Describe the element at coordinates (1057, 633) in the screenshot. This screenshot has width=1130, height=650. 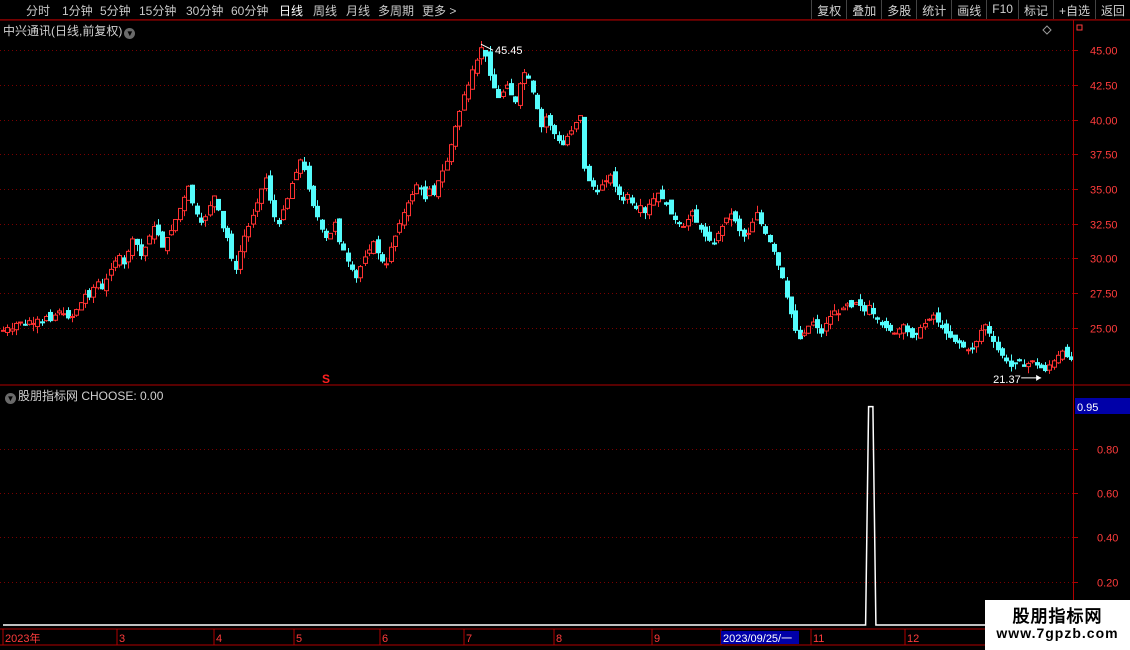
I see `watermark-line2: www.7gpzb.com` at that location.